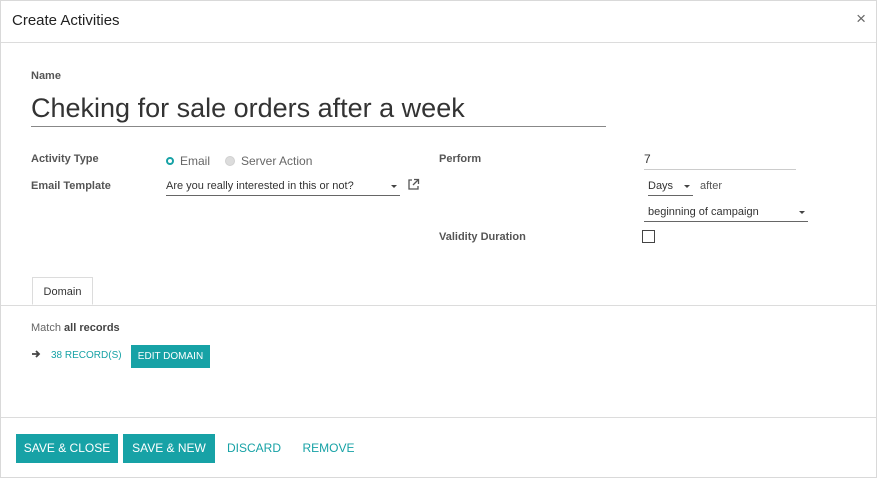 The width and height of the screenshot is (877, 478). I want to click on activity-type-label: Activity Type, so click(65, 159).